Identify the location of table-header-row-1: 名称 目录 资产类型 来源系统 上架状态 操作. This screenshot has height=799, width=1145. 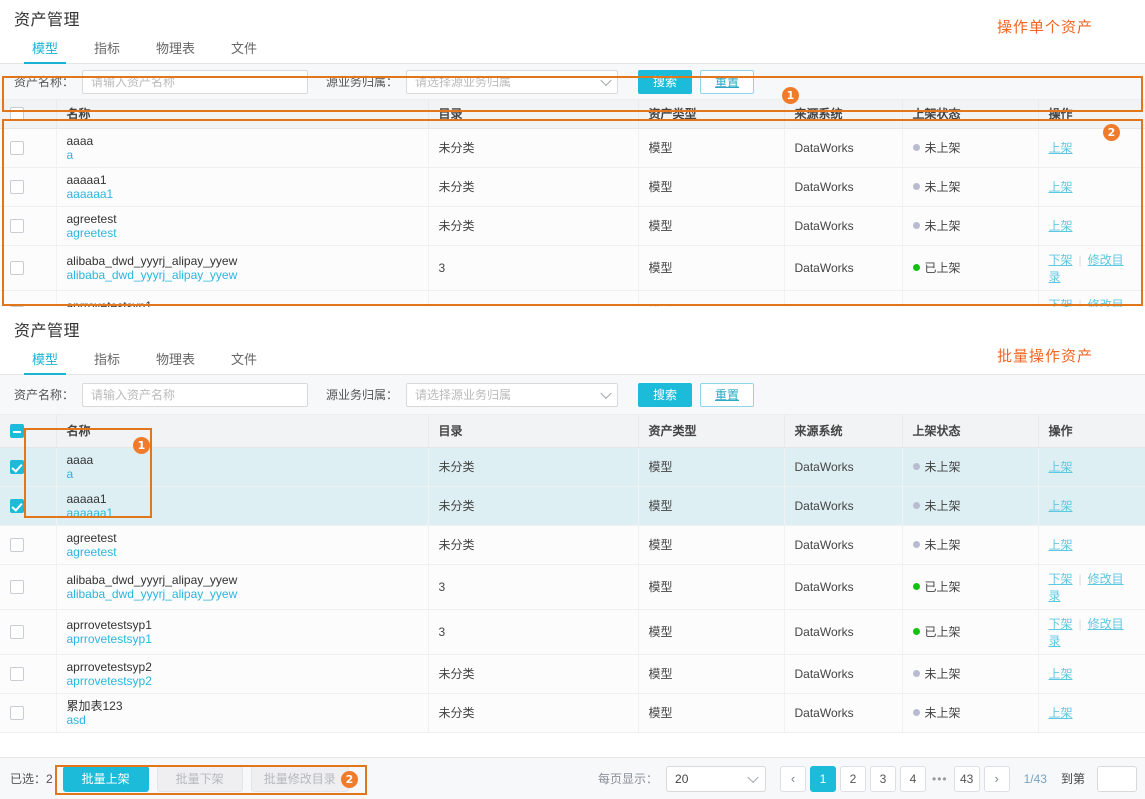
(572, 114).